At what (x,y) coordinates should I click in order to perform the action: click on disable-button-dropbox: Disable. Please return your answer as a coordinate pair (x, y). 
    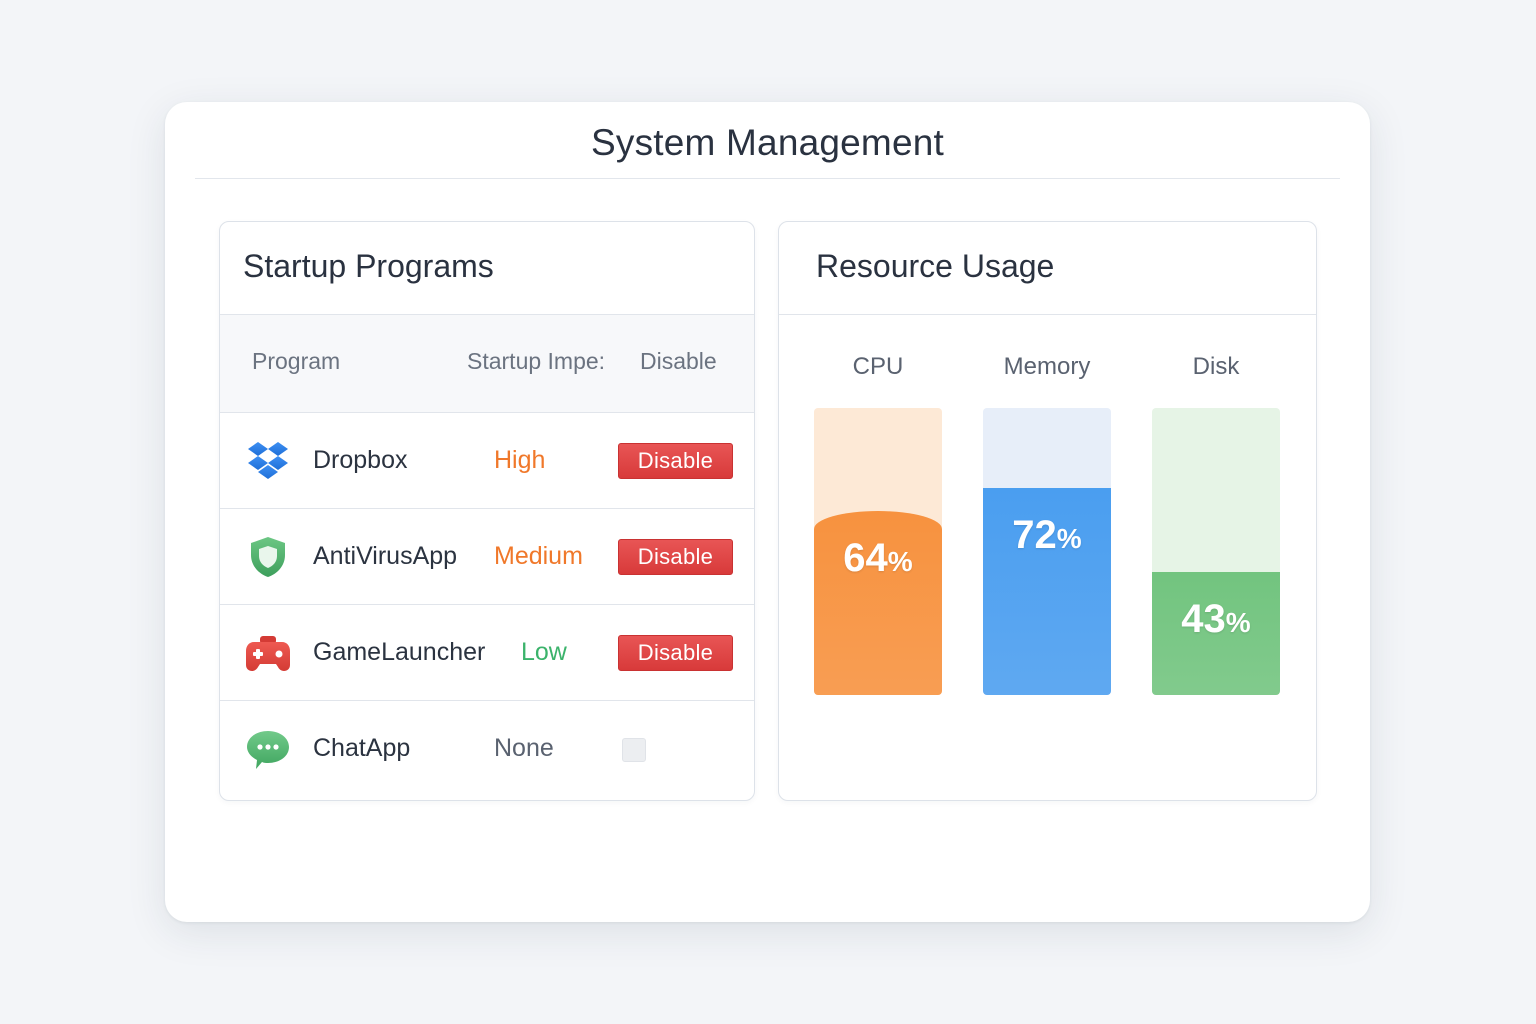
    Looking at the image, I should click on (675, 461).